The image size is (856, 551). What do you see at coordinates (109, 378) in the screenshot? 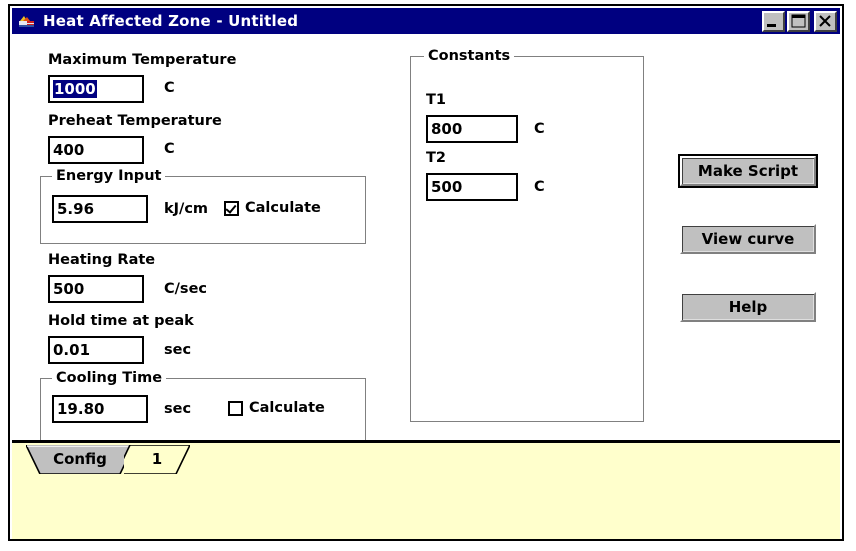
I see `cooling-time-group-label: Cooling Time` at bounding box center [109, 378].